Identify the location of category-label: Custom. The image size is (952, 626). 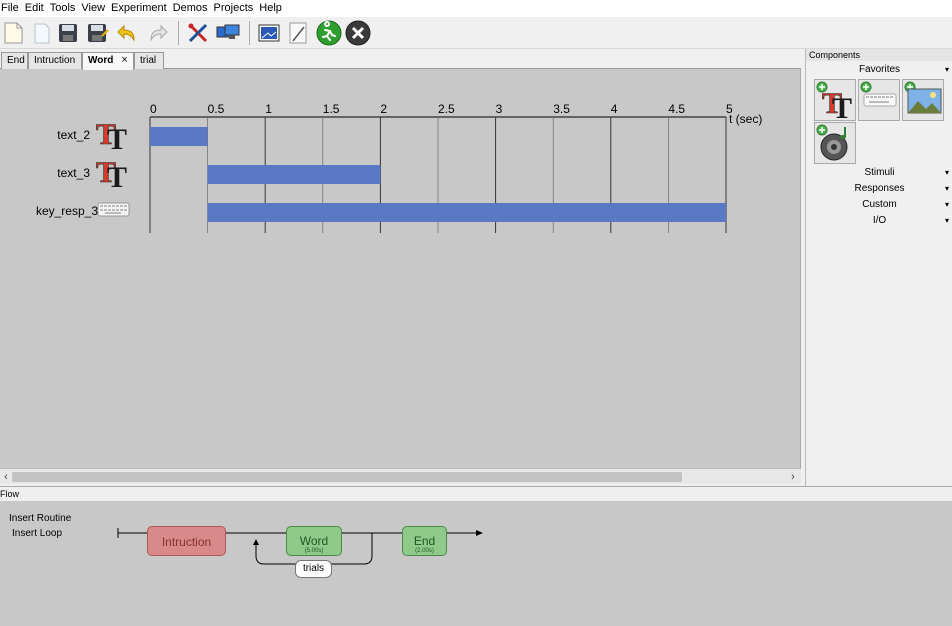
(879, 204).